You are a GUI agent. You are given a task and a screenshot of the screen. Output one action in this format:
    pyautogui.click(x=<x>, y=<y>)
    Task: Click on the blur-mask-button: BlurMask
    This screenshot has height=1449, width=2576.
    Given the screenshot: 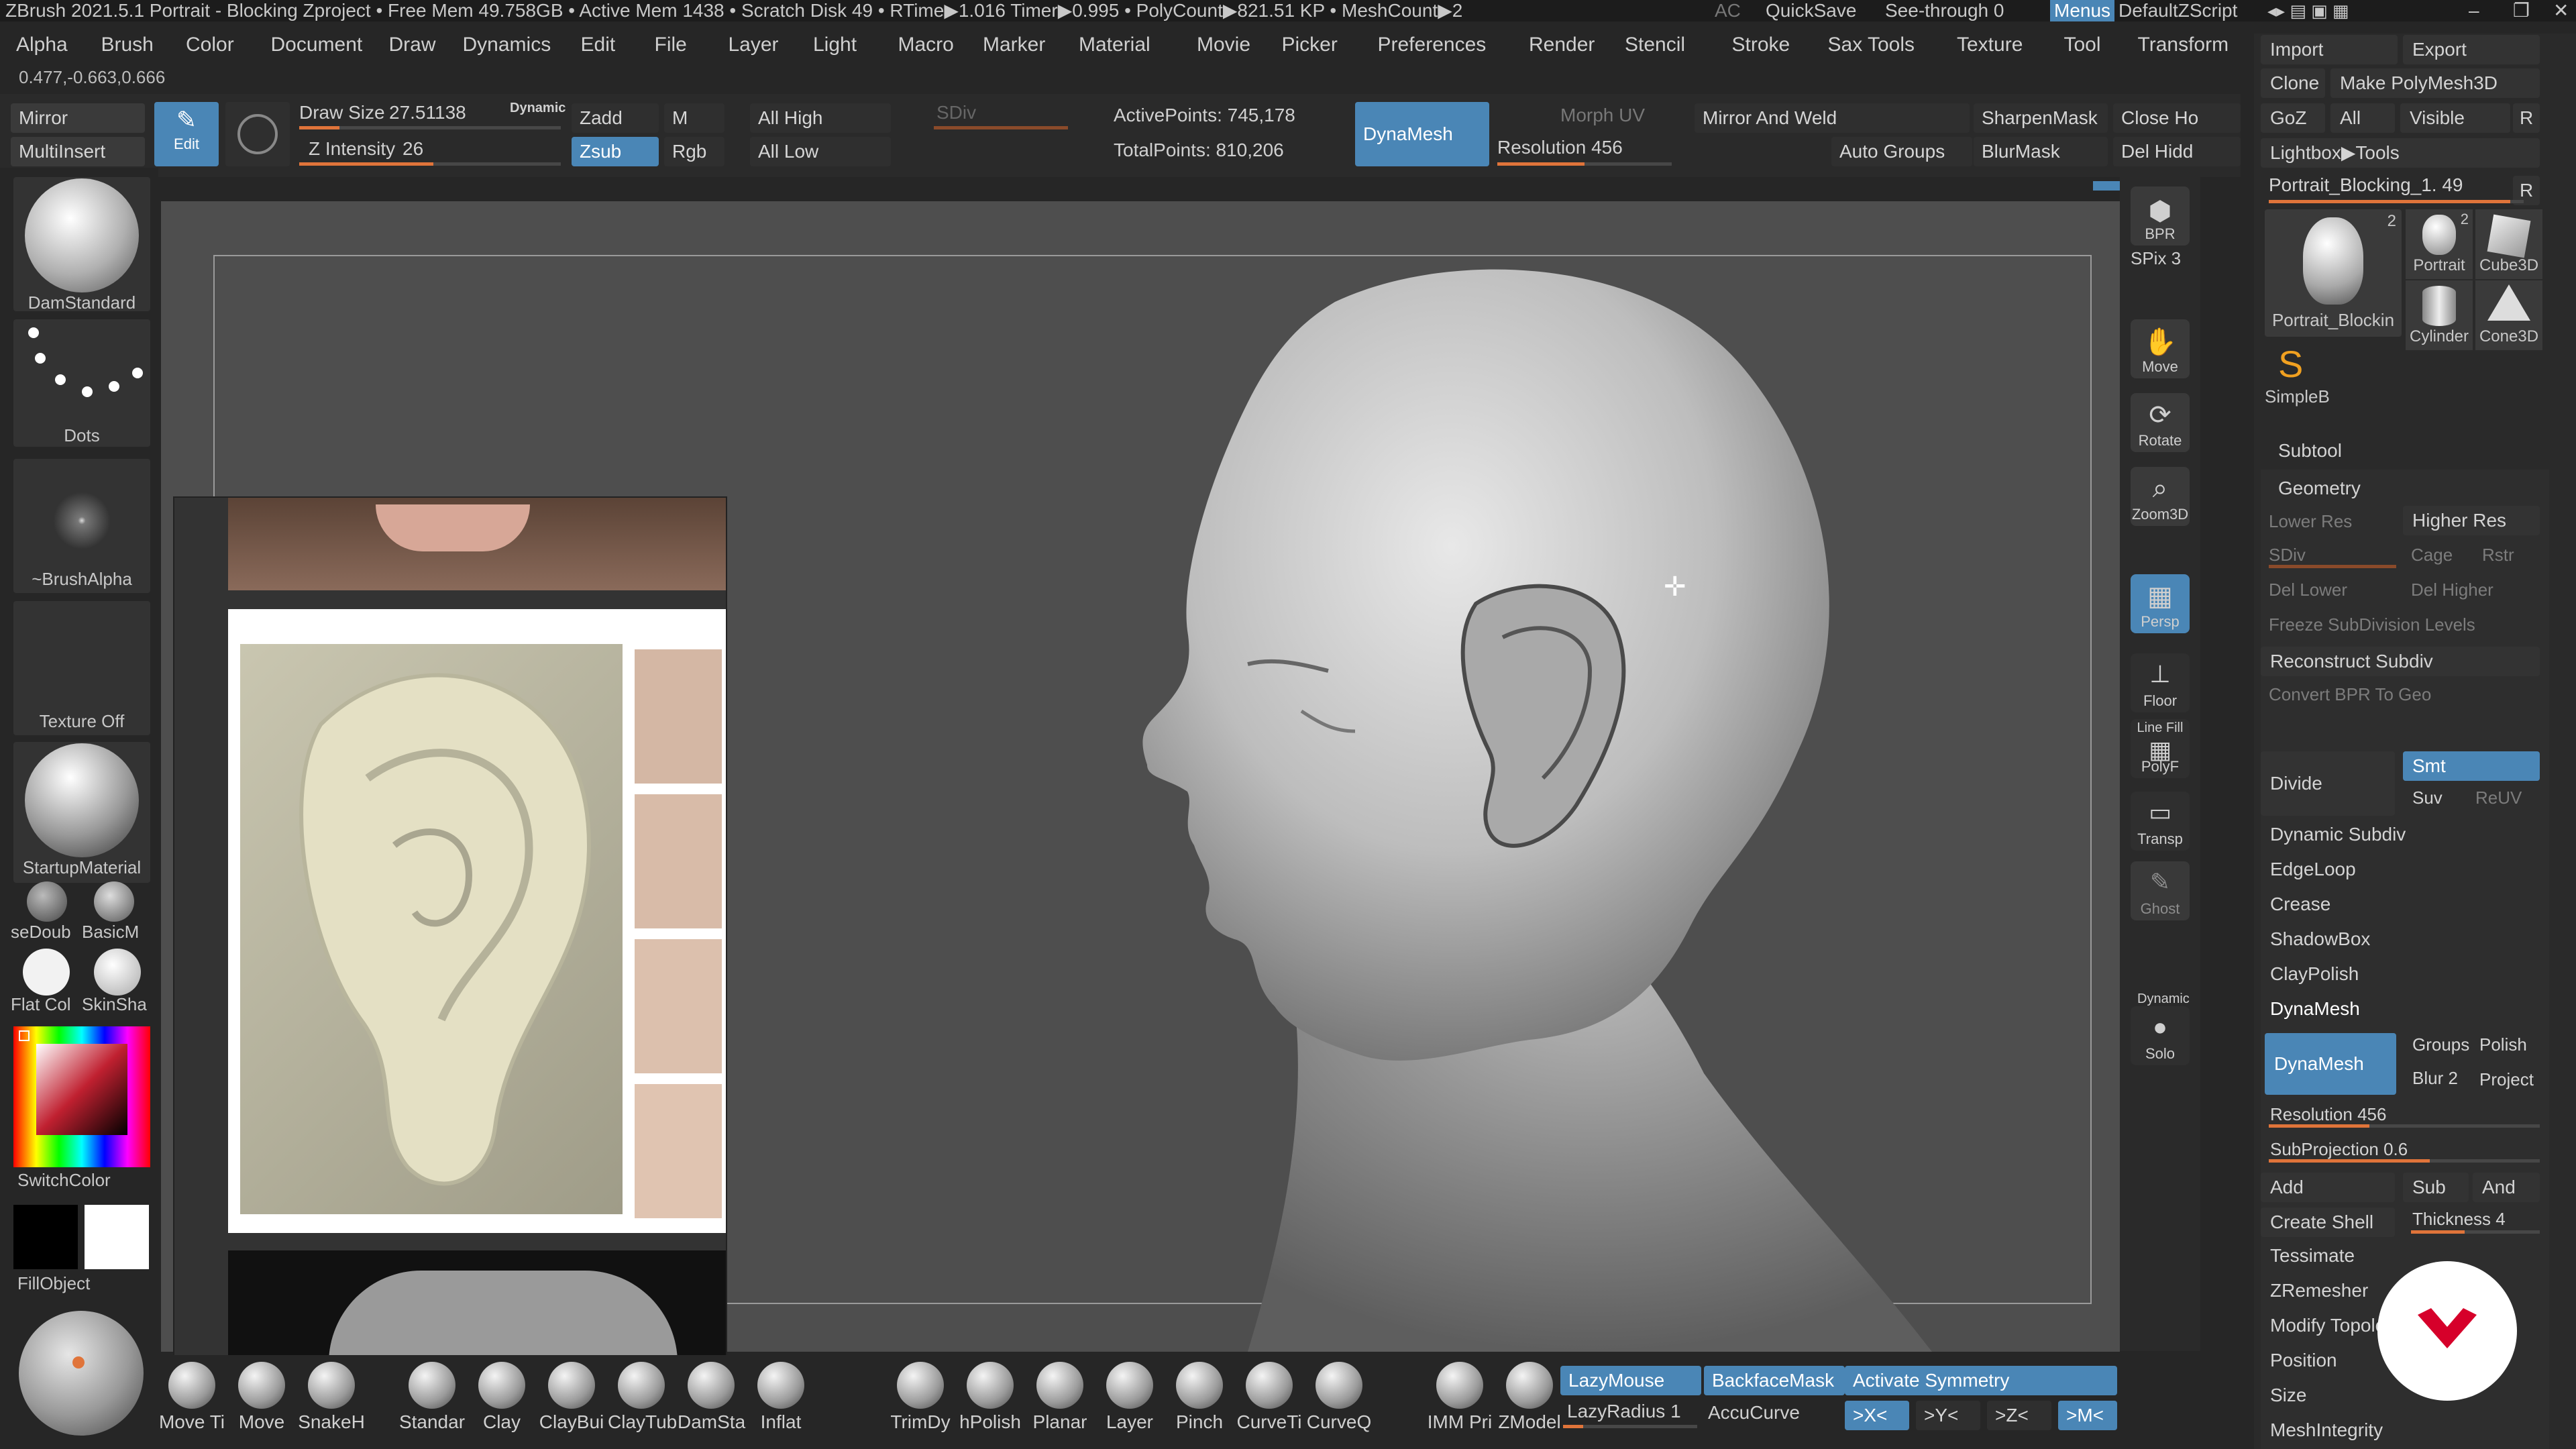 What is the action you would take?
    pyautogui.click(x=2041, y=151)
    